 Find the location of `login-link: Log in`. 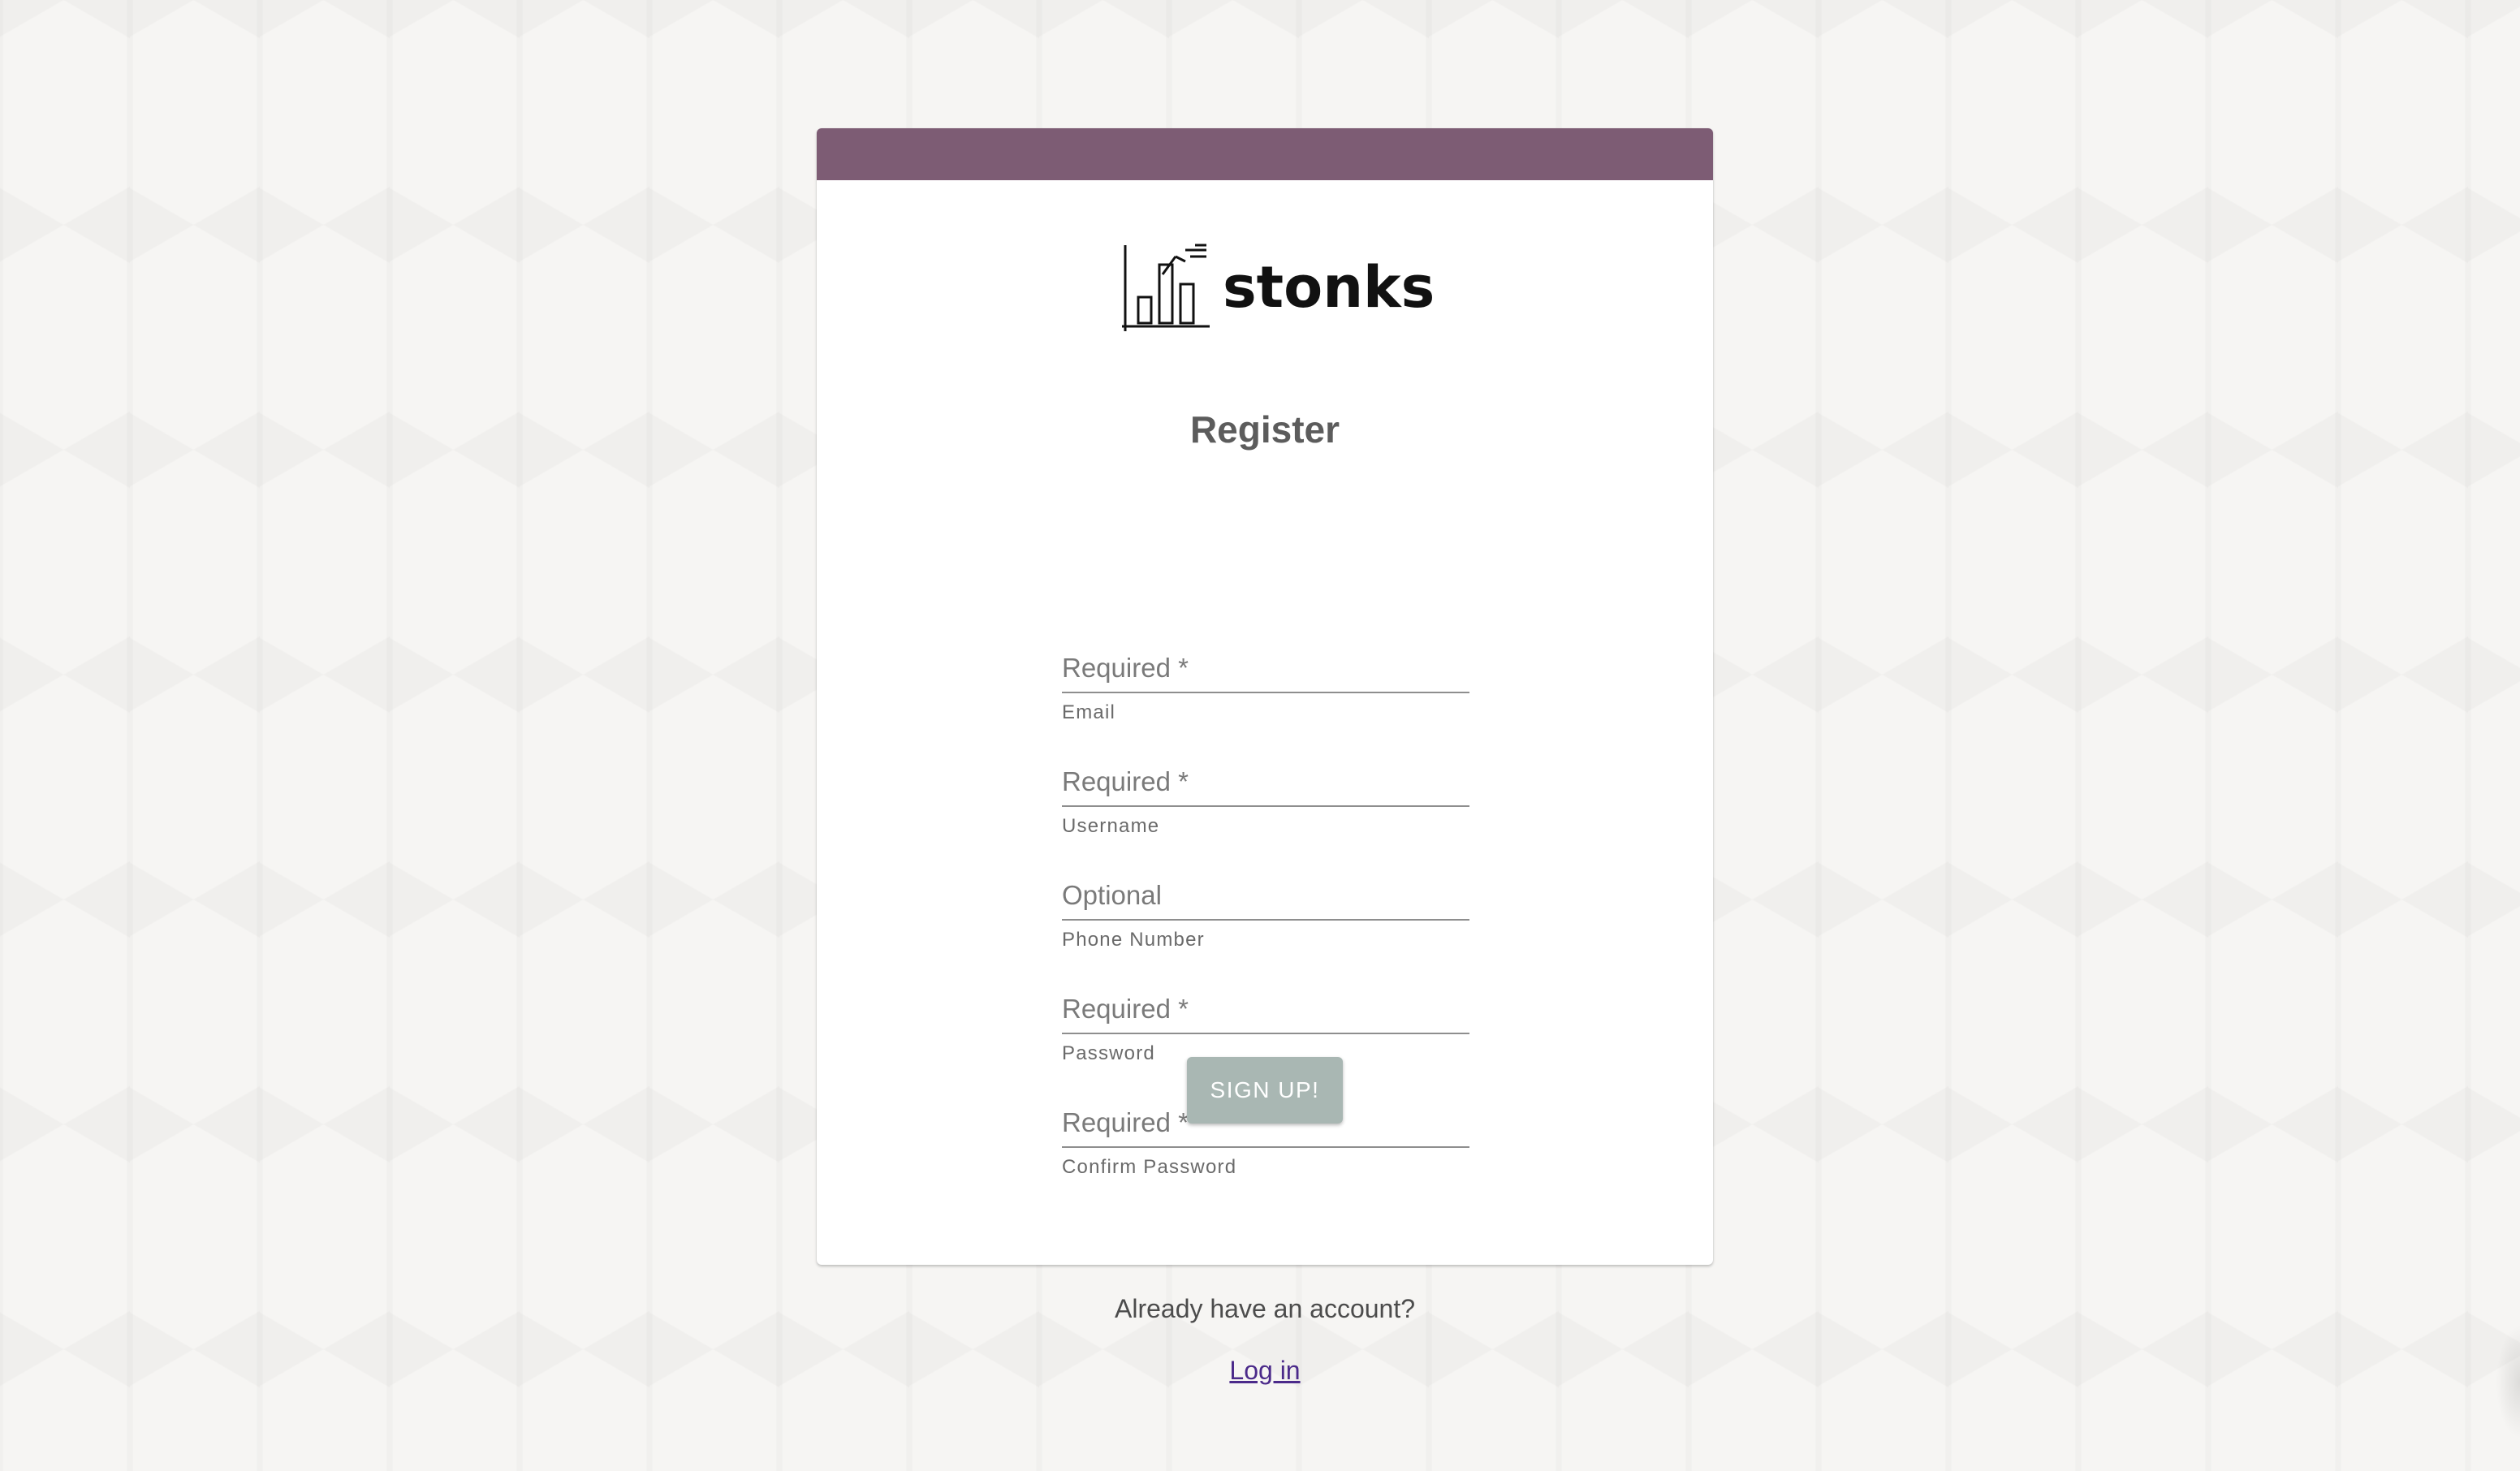

login-link: Log in is located at coordinates (1264, 1370).